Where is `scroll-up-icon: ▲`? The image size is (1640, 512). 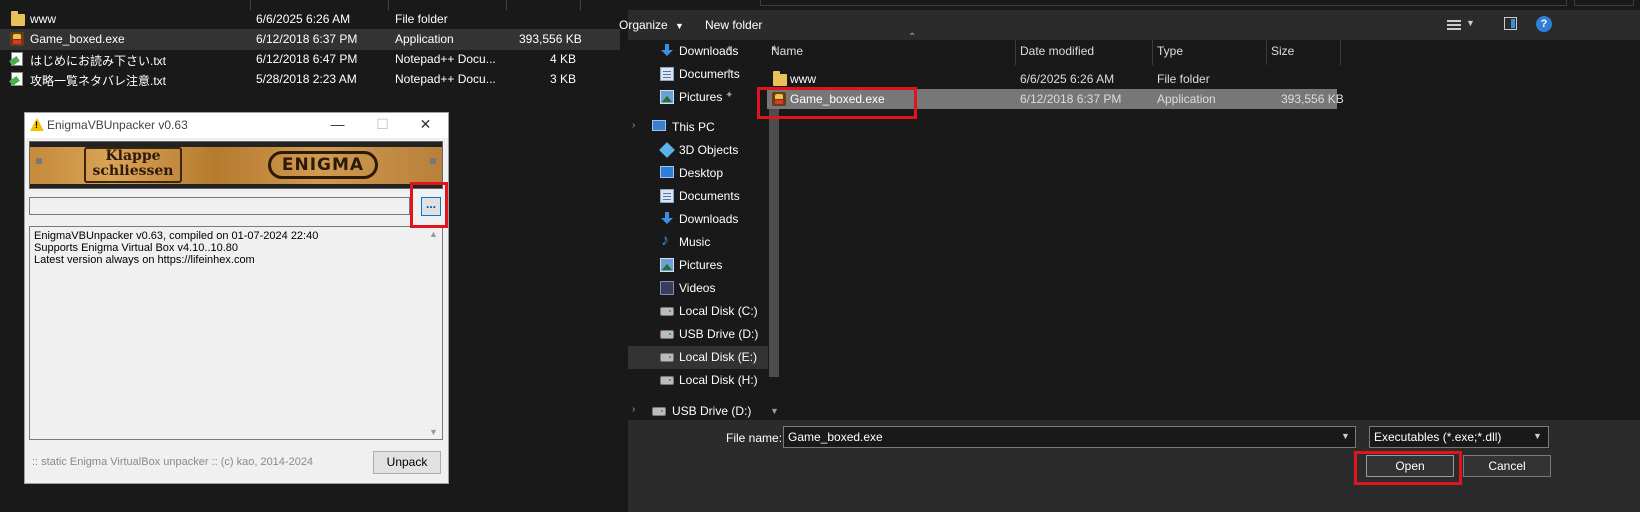 scroll-up-icon: ▲ is located at coordinates (433, 234).